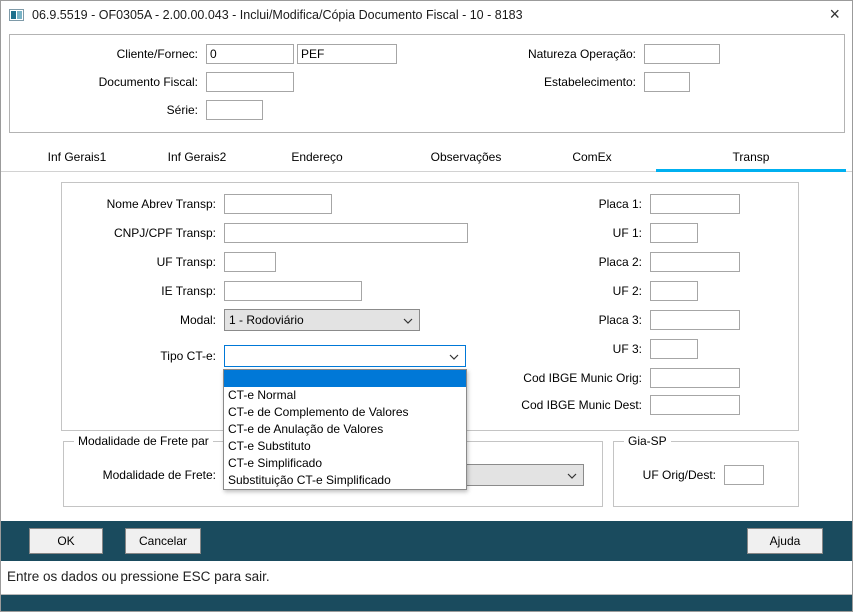 The width and height of the screenshot is (853, 612). I want to click on cnpj-cpf-transp-label: CNPJ/CPF Transp:, so click(164, 233).